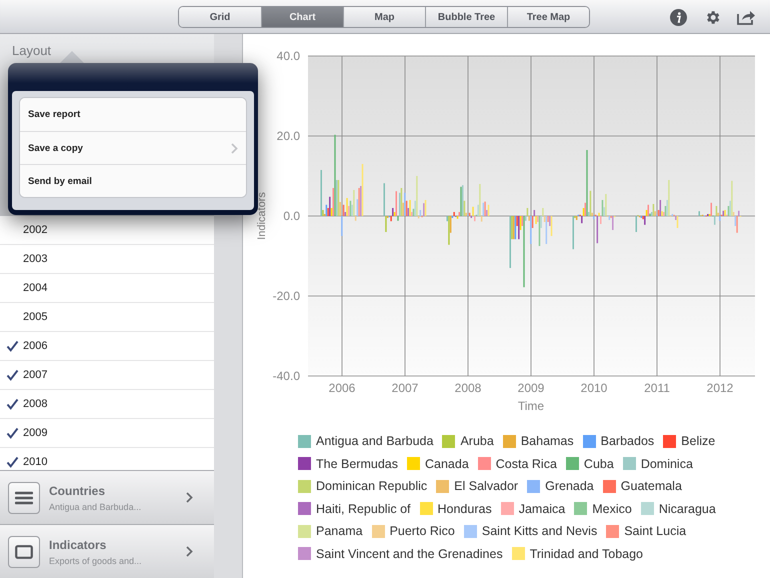 The width and height of the screenshot is (770, 578). Describe the element at coordinates (409, 553) in the screenshot. I see `legend-label: Saint Vincent and the Grenadines` at that location.